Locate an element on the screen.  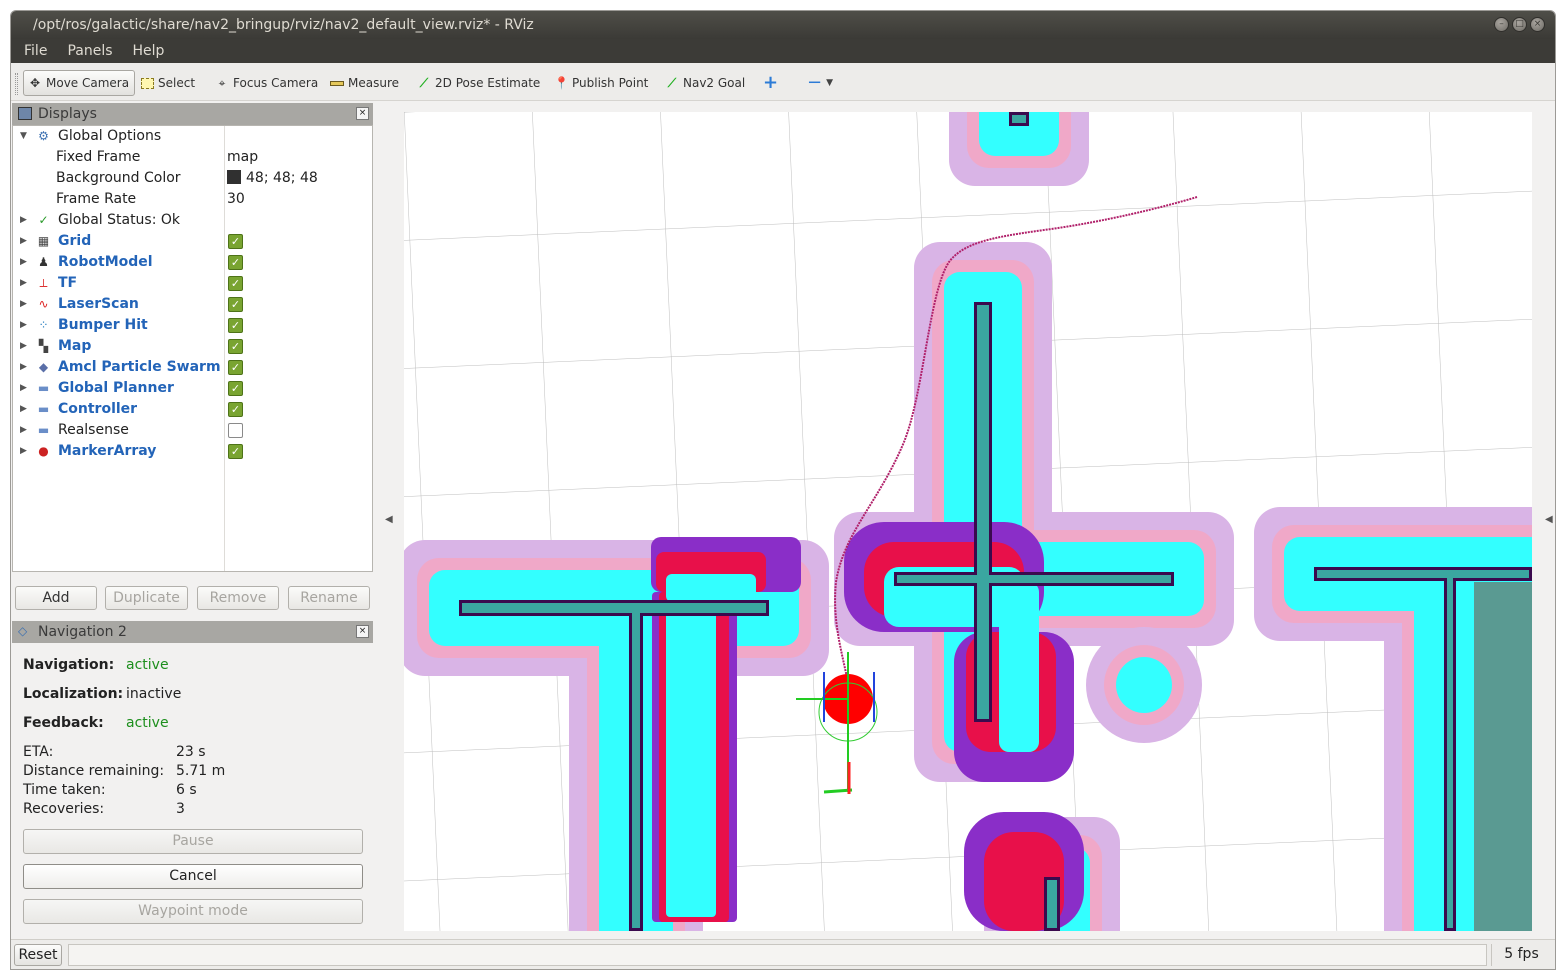
display-item-controller: ▶ ▬ Controller ✓ is located at coordinates (192, 409).